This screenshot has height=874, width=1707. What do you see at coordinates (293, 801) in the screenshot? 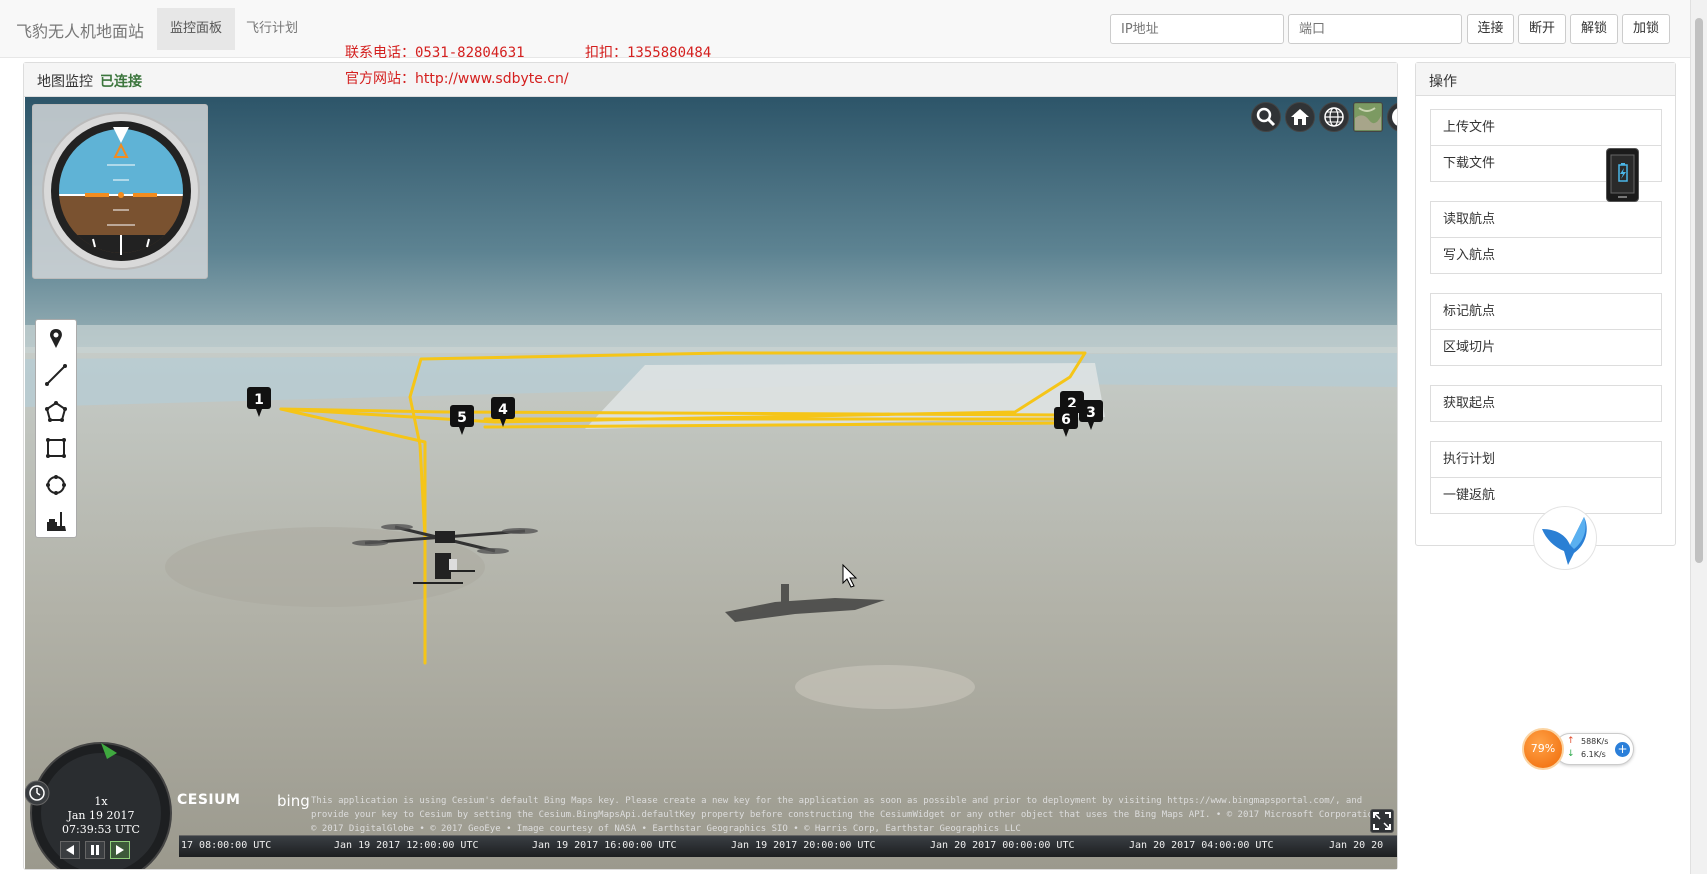
I see `bing-logo: bing` at bounding box center [293, 801].